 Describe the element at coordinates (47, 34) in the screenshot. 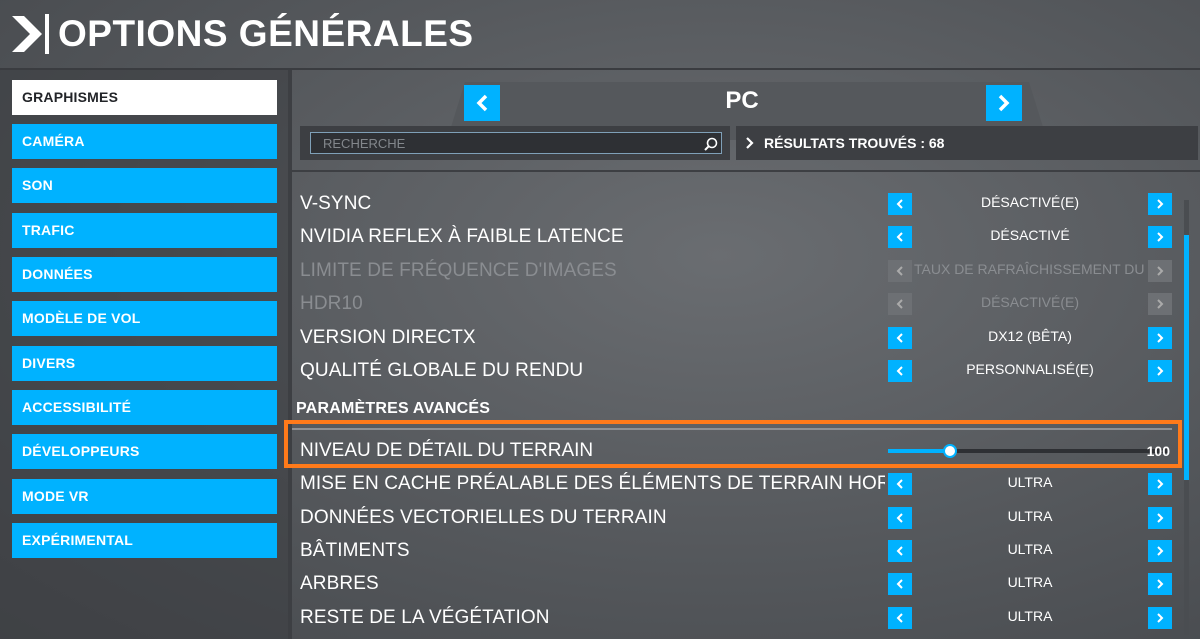

I see `header-separator` at that location.